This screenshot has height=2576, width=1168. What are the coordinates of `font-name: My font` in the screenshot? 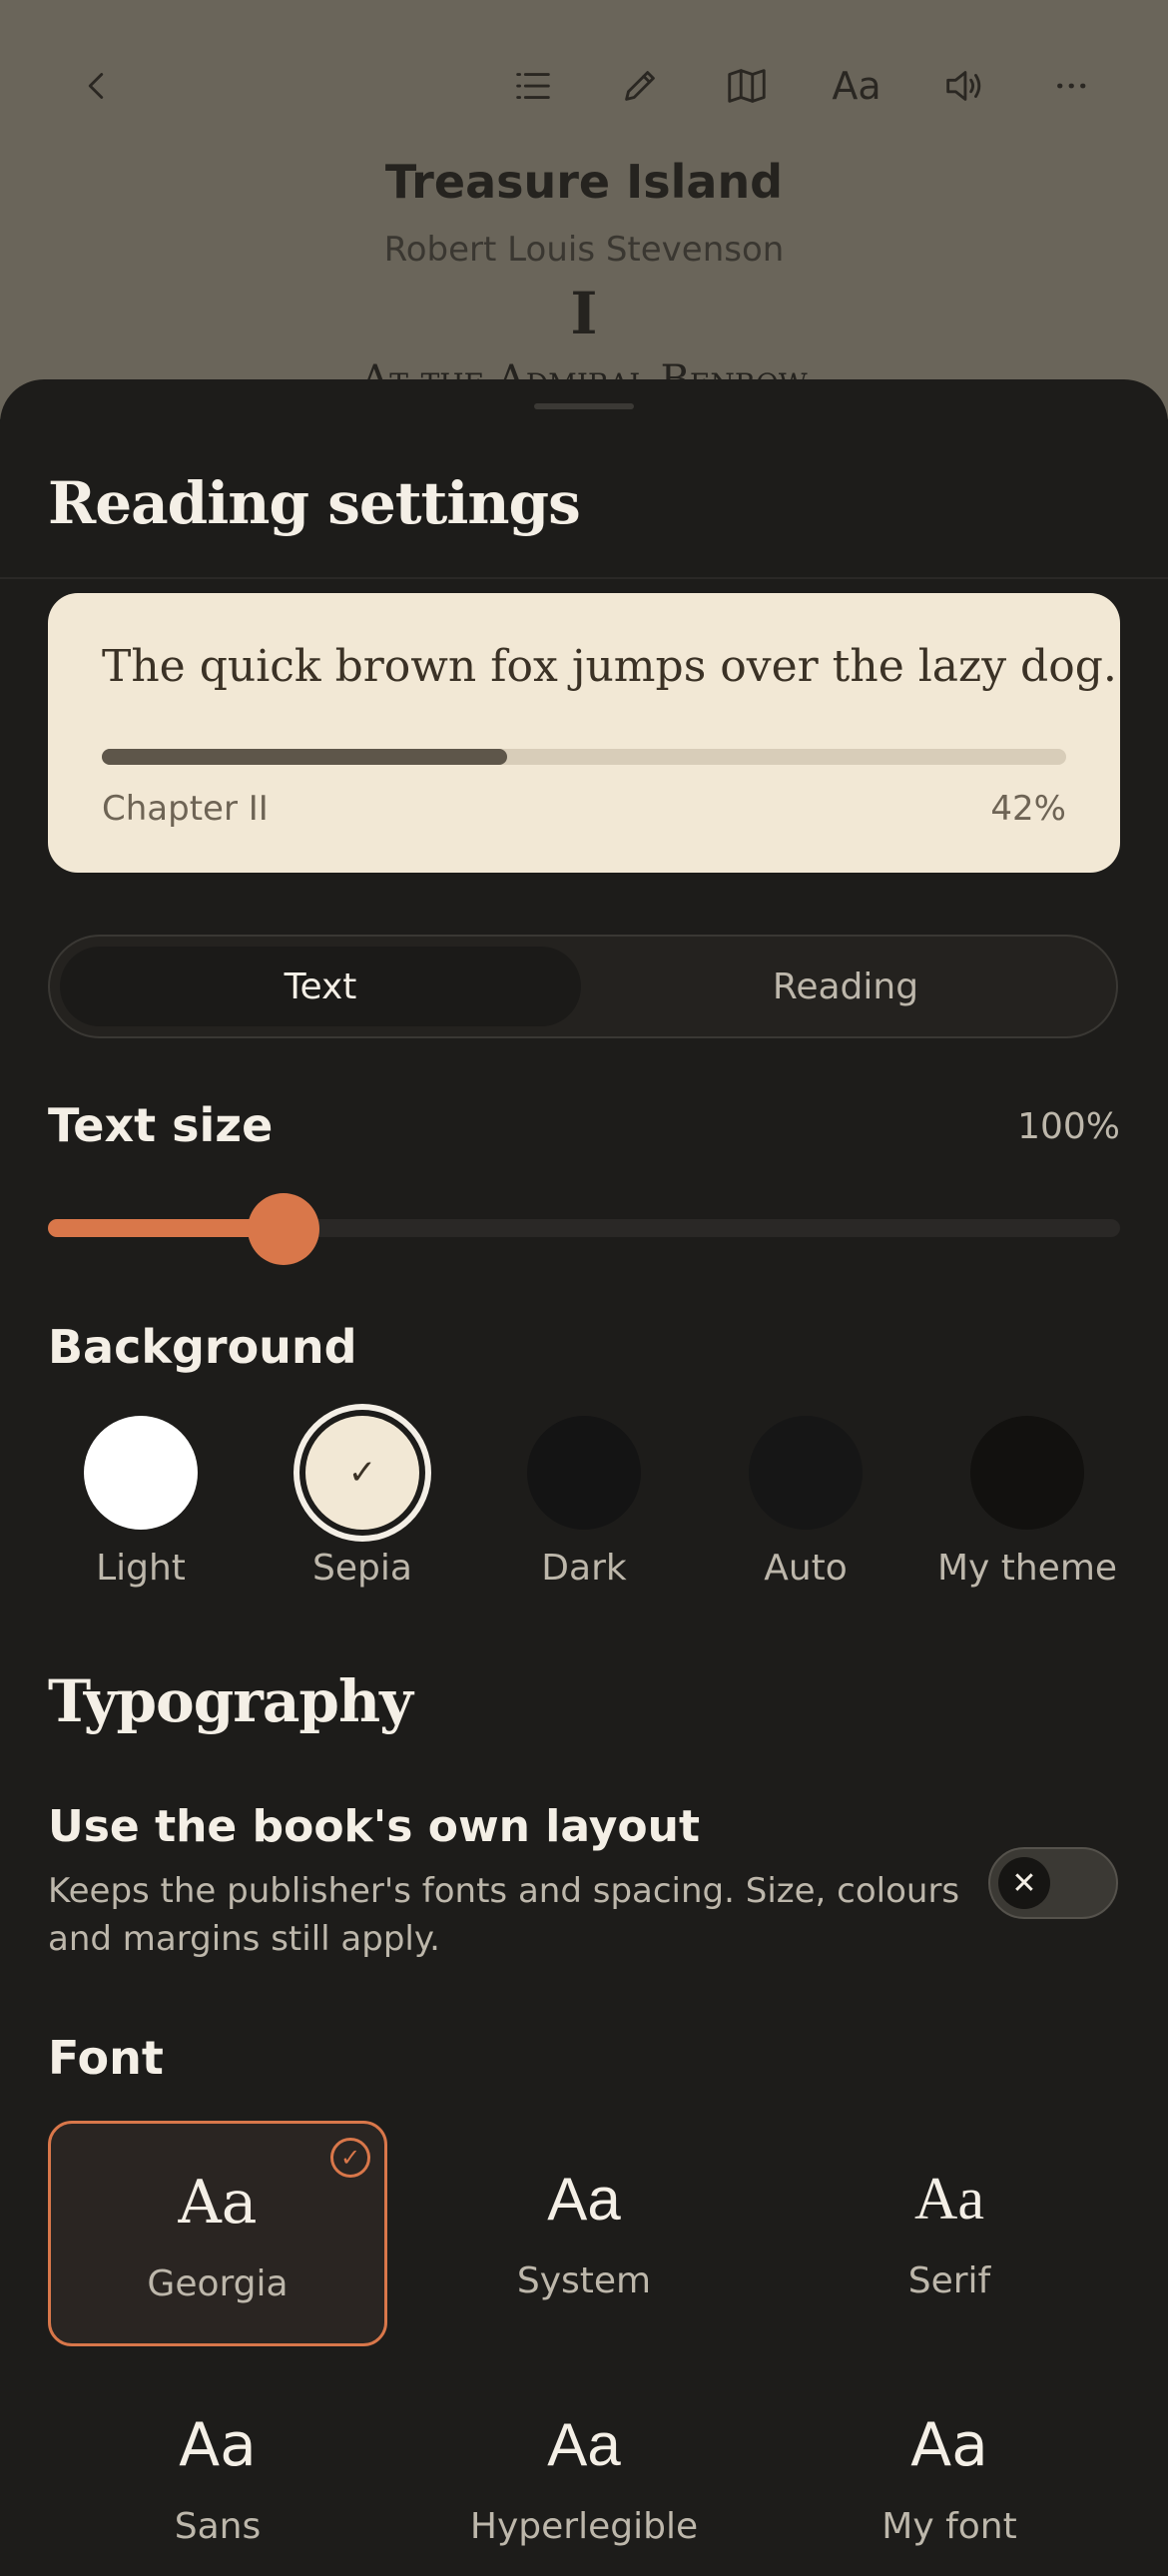 It's located at (949, 2526).